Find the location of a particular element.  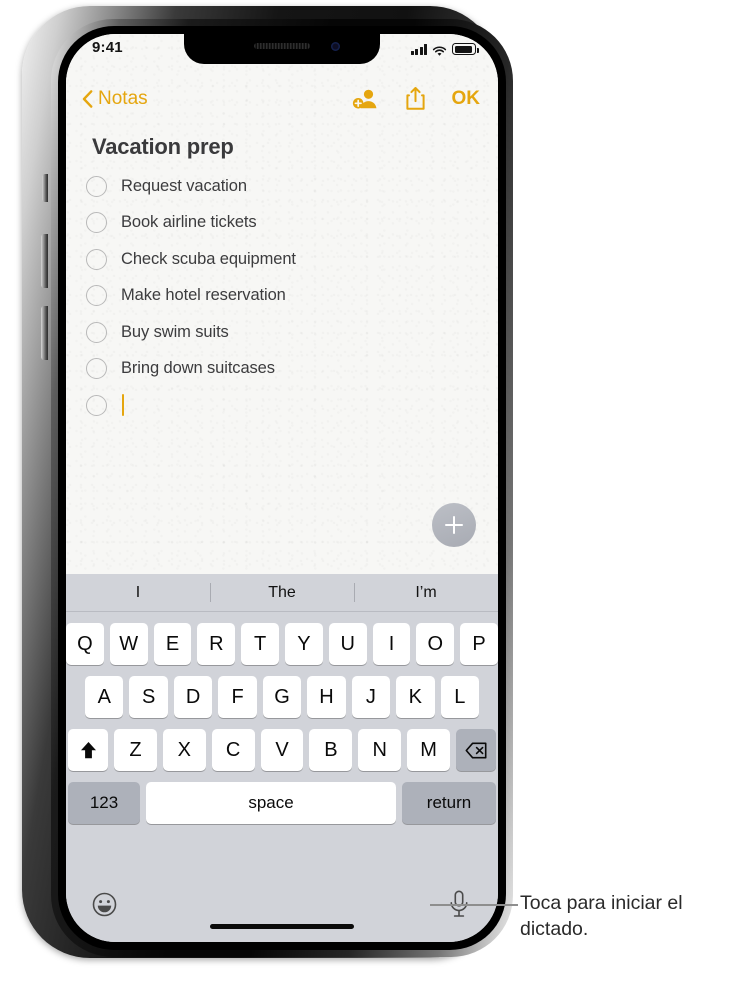

notch is located at coordinates (282, 49).